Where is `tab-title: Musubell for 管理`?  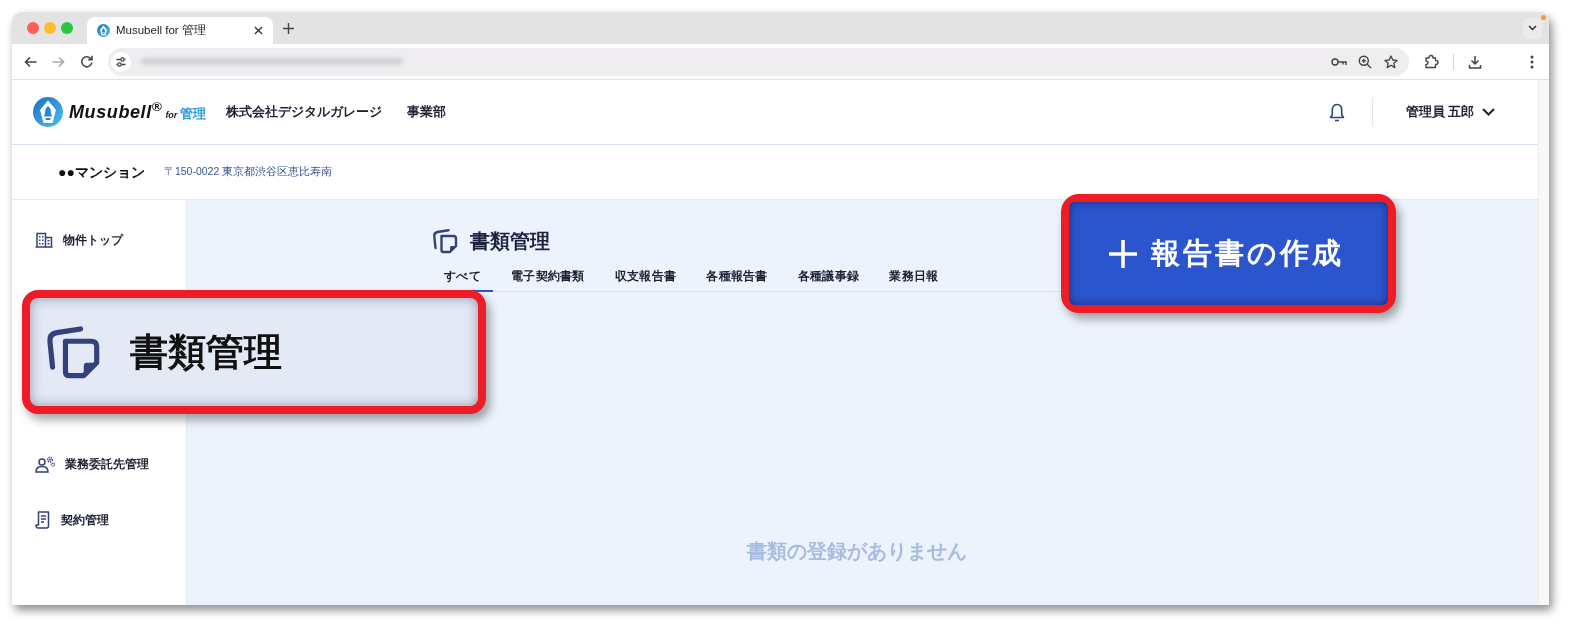
tab-title: Musubell for 管理 is located at coordinates (161, 30).